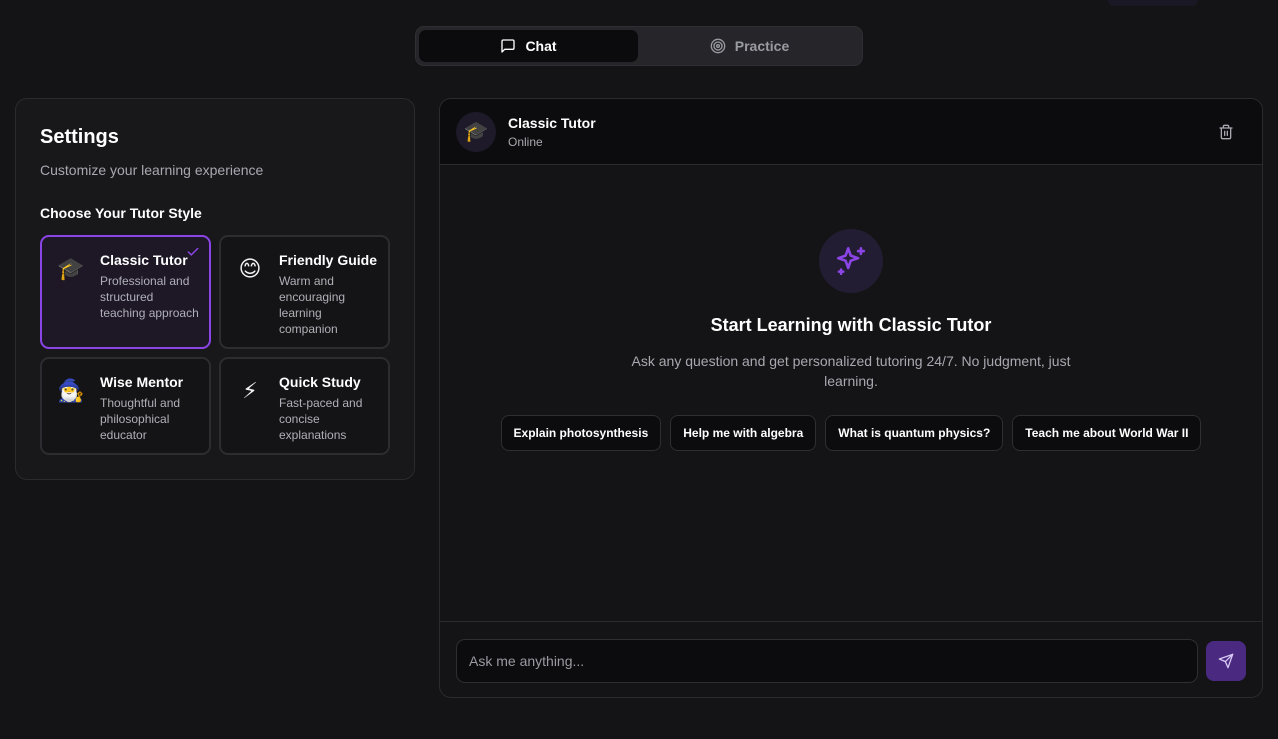  What do you see at coordinates (851, 325) in the screenshot?
I see `empty-state-title: Start Learning with Classic Tutor` at bounding box center [851, 325].